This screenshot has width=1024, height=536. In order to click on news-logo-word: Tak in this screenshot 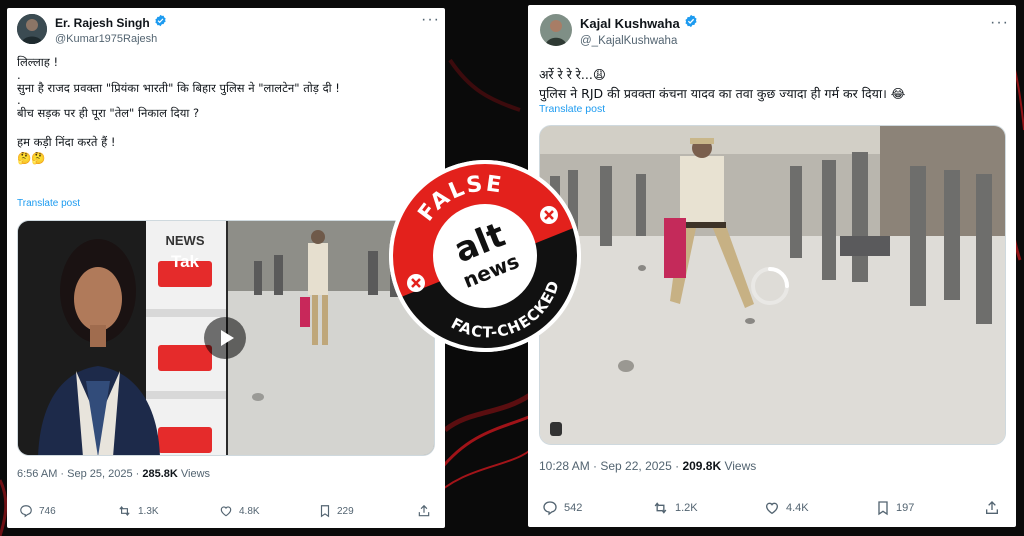, I will do `click(185, 261)`.